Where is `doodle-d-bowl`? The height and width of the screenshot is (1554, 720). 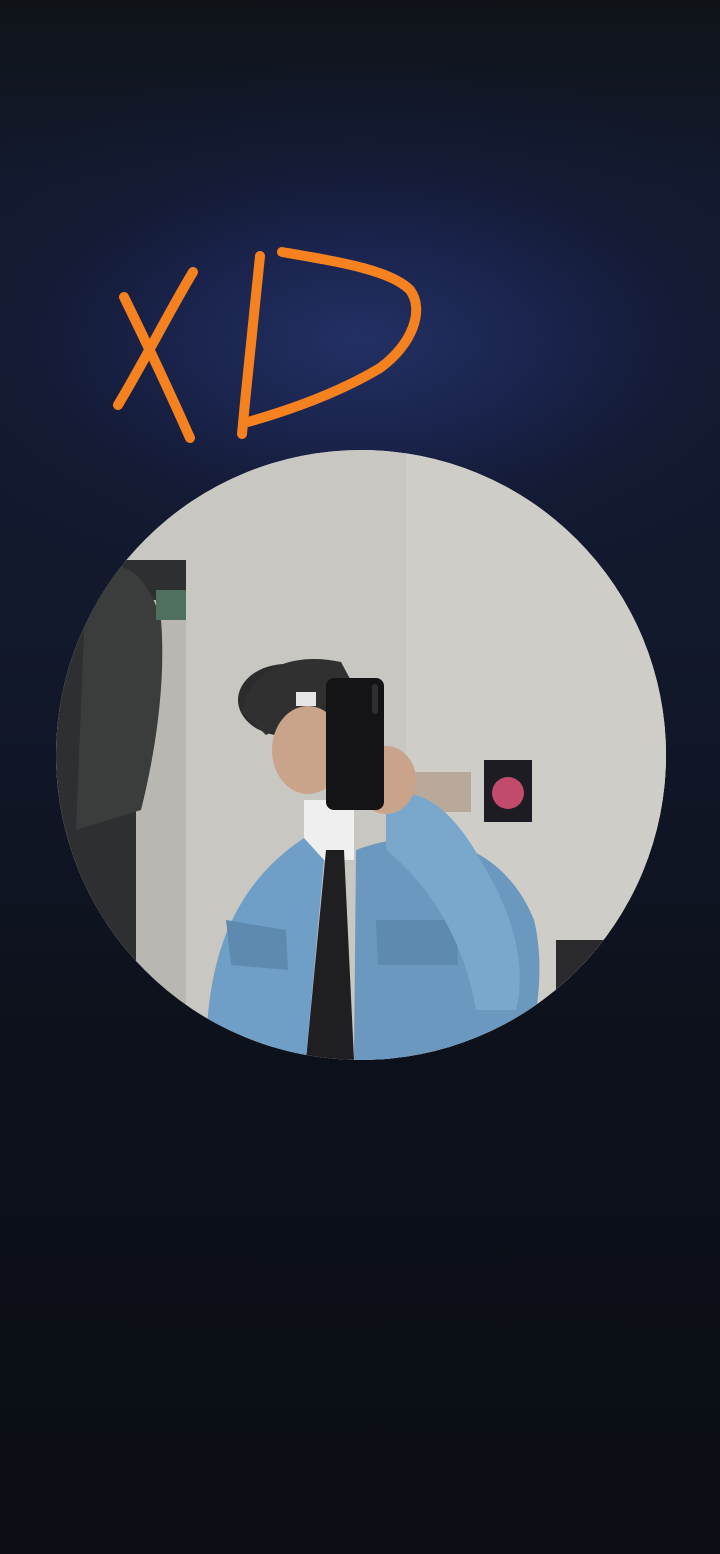
doodle-d-bowl is located at coordinates (332, 337).